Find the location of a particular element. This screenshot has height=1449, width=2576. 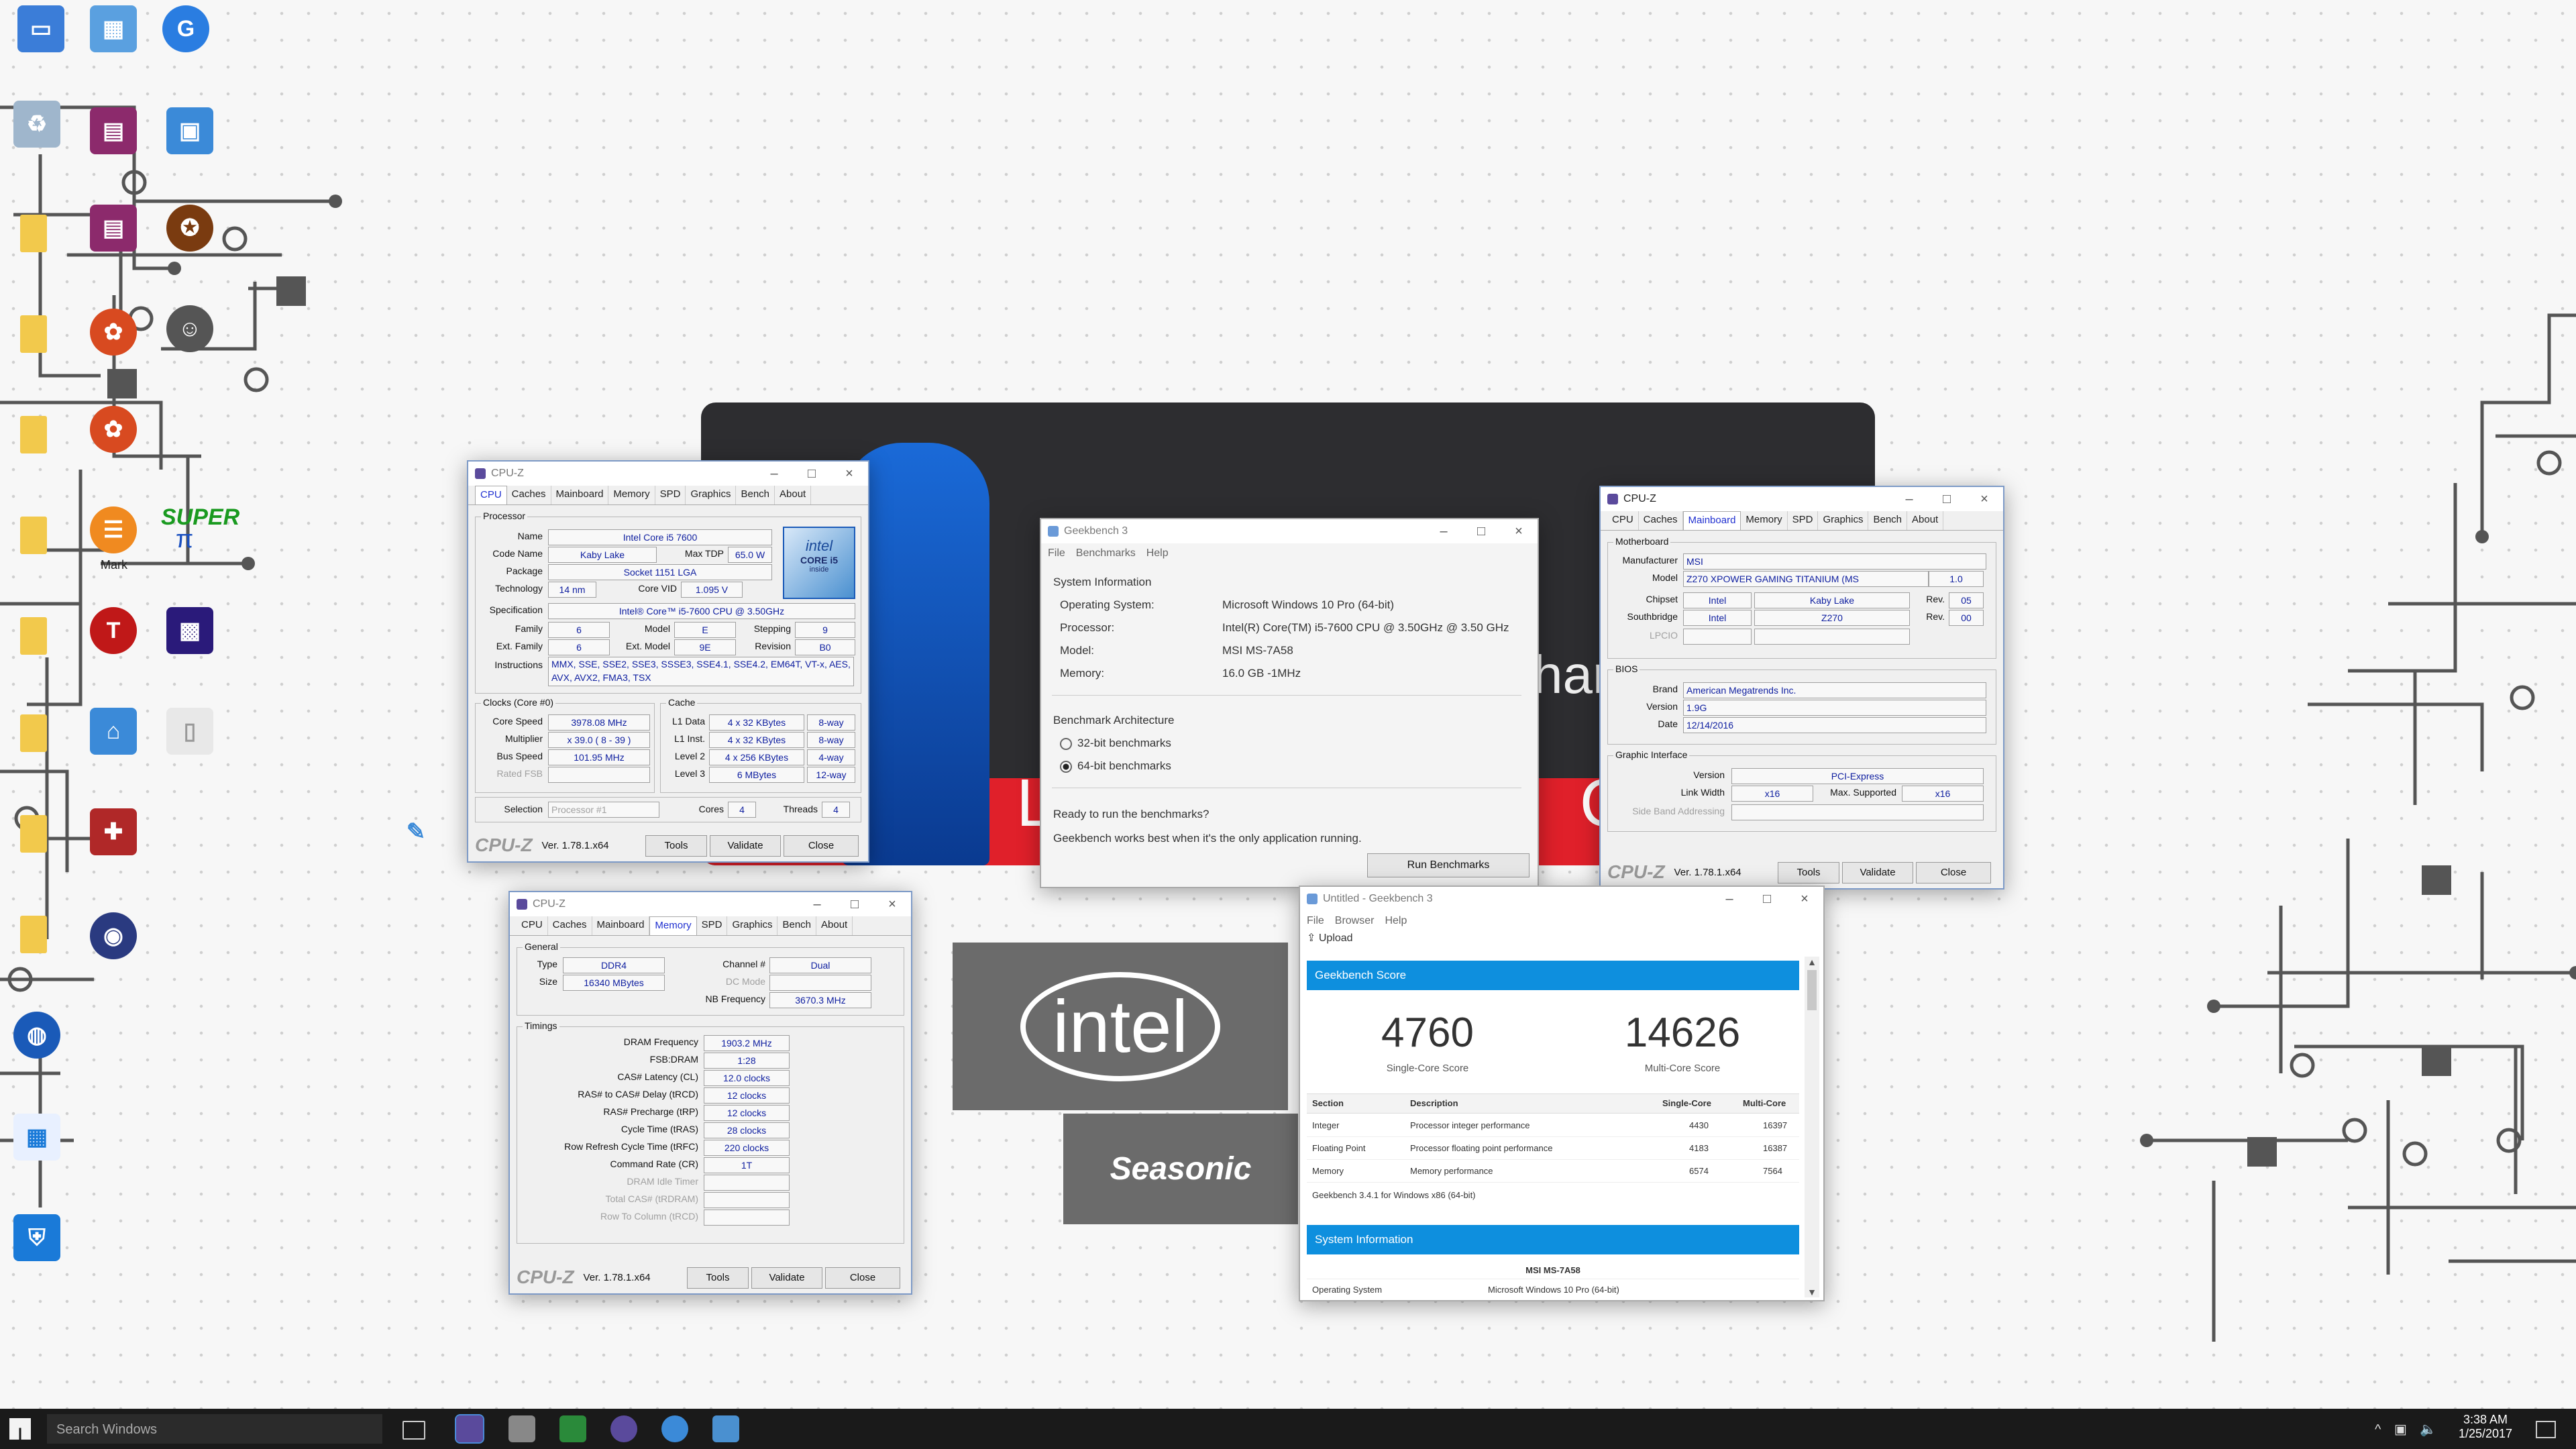

shell-icon is located at coordinates (572, 1428).